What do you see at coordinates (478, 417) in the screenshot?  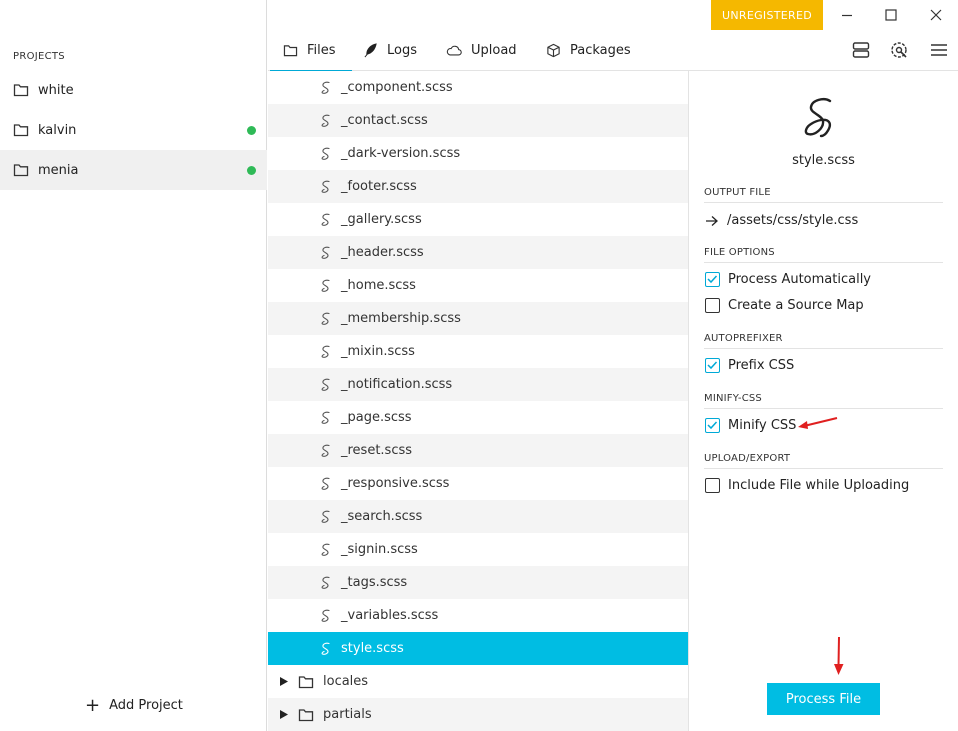 I see `file-row: _page.scss` at bounding box center [478, 417].